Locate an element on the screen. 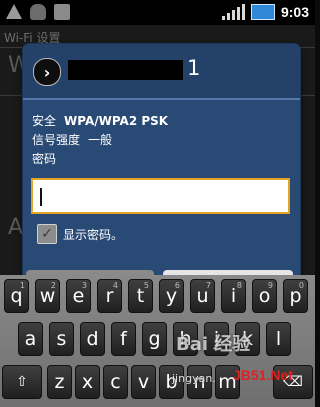 This screenshot has width=320, height=407. key-l: l is located at coordinates (278, 339).